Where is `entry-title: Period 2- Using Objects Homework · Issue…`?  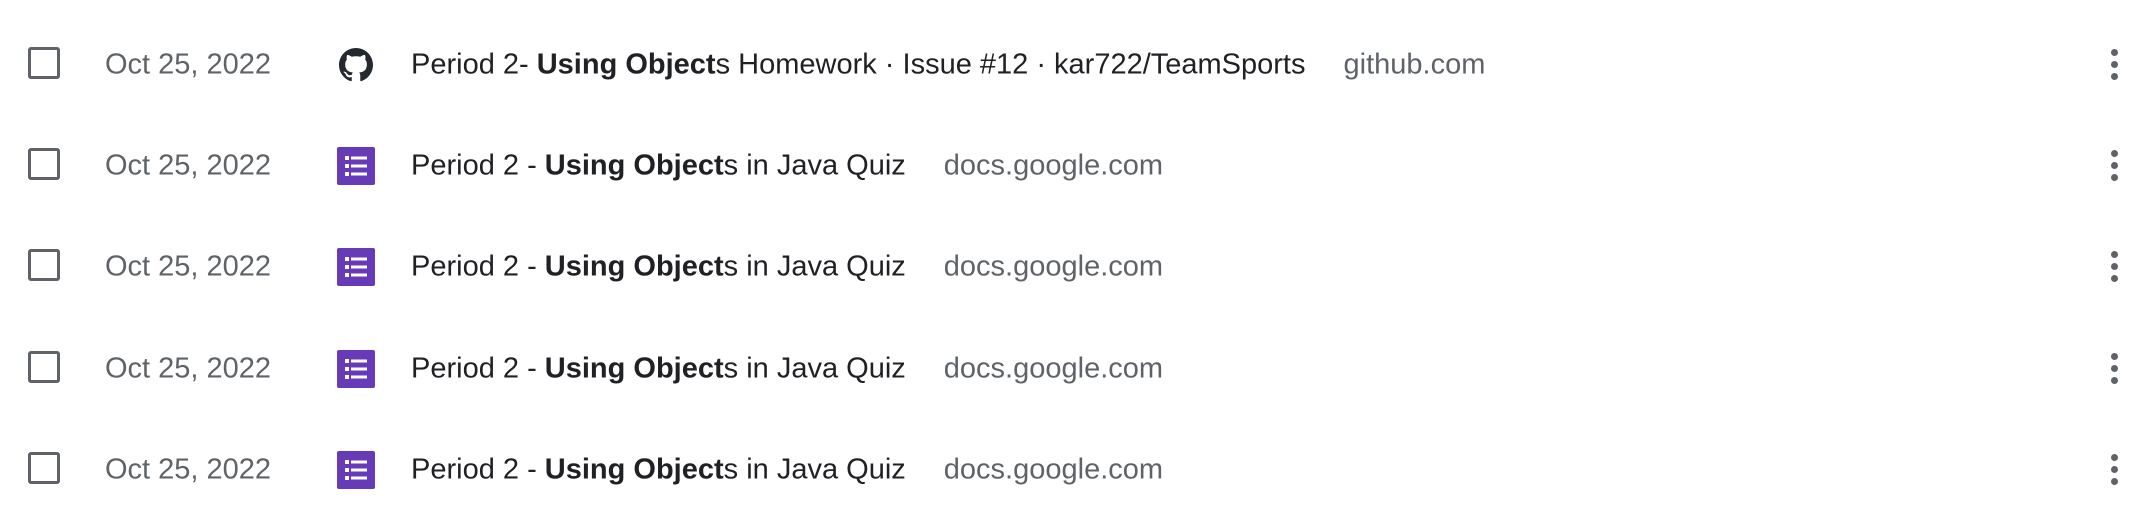 entry-title: Period 2- Using Objects Homework · Issue… is located at coordinates (858, 64).